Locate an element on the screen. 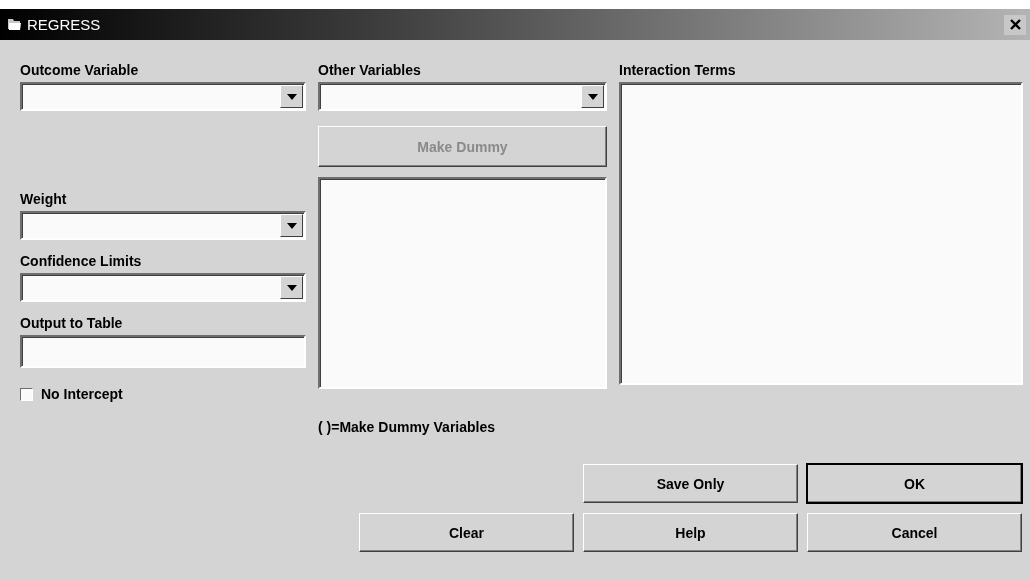 Image resolution: width=1030 pixels, height=579 pixels. dialog-button: Save Only is located at coordinates (690, 483).